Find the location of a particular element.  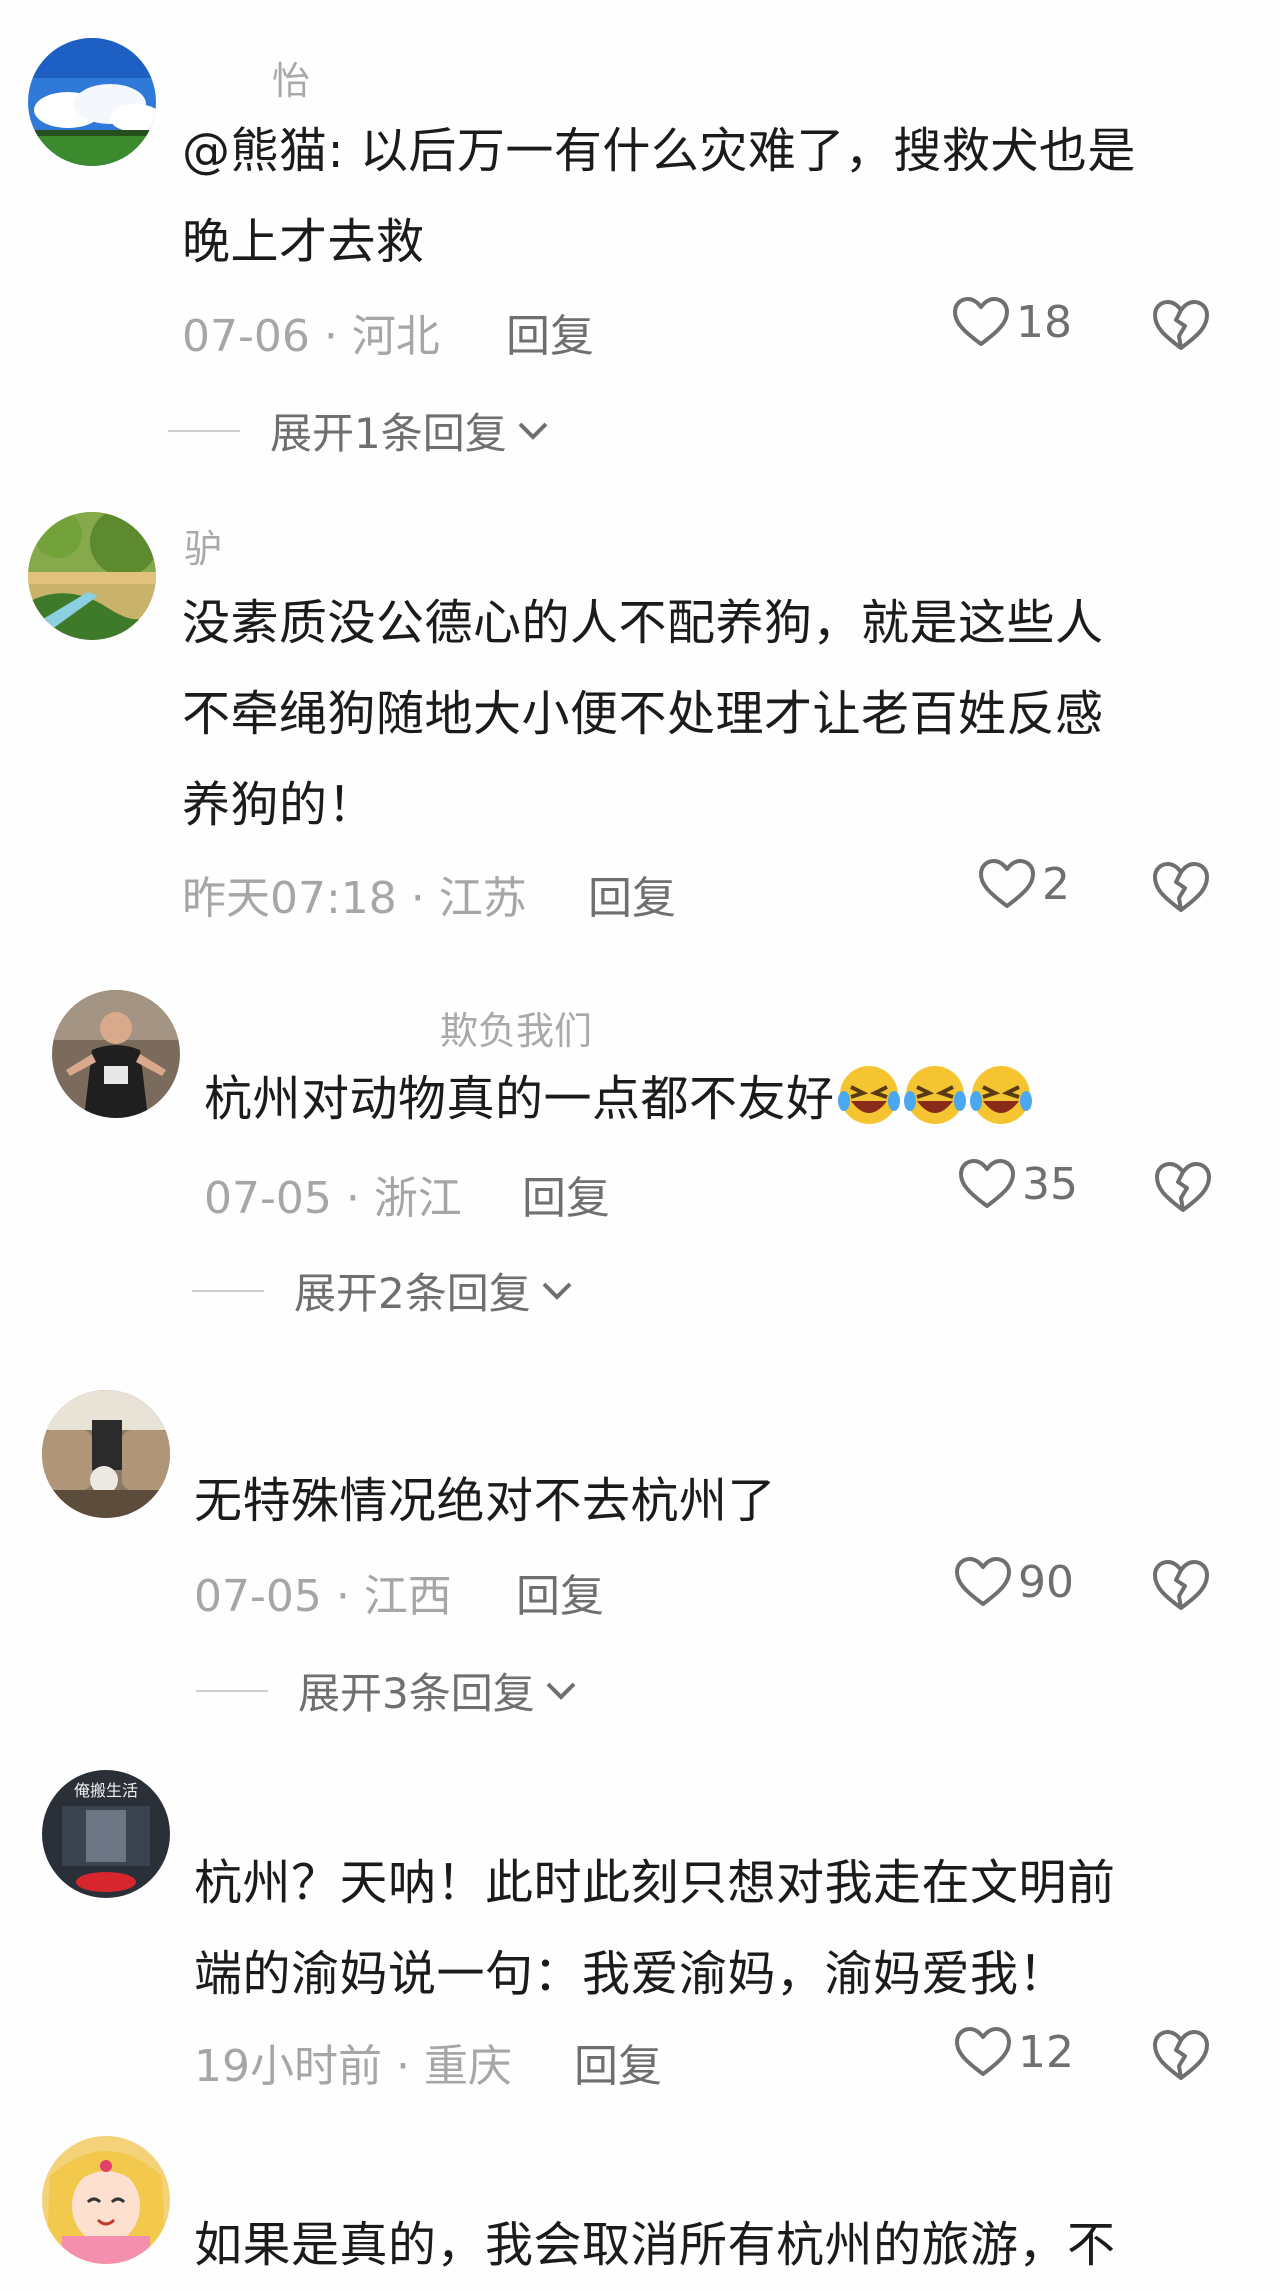

like-button: 12 is located at coordinates (1014, 2052).